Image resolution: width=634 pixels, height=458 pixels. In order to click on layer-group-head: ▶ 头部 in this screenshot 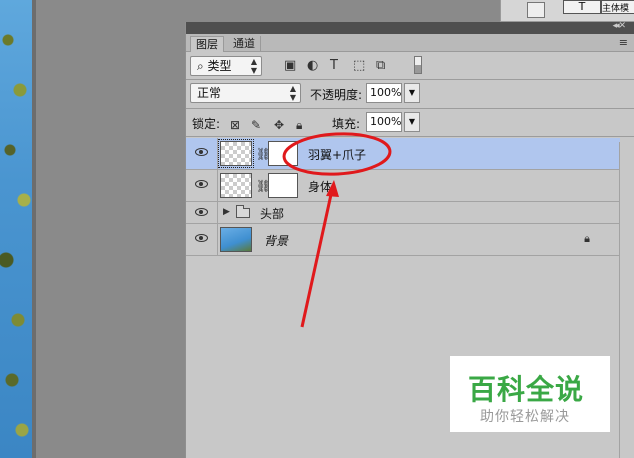, I will do `click(403, 213)`.